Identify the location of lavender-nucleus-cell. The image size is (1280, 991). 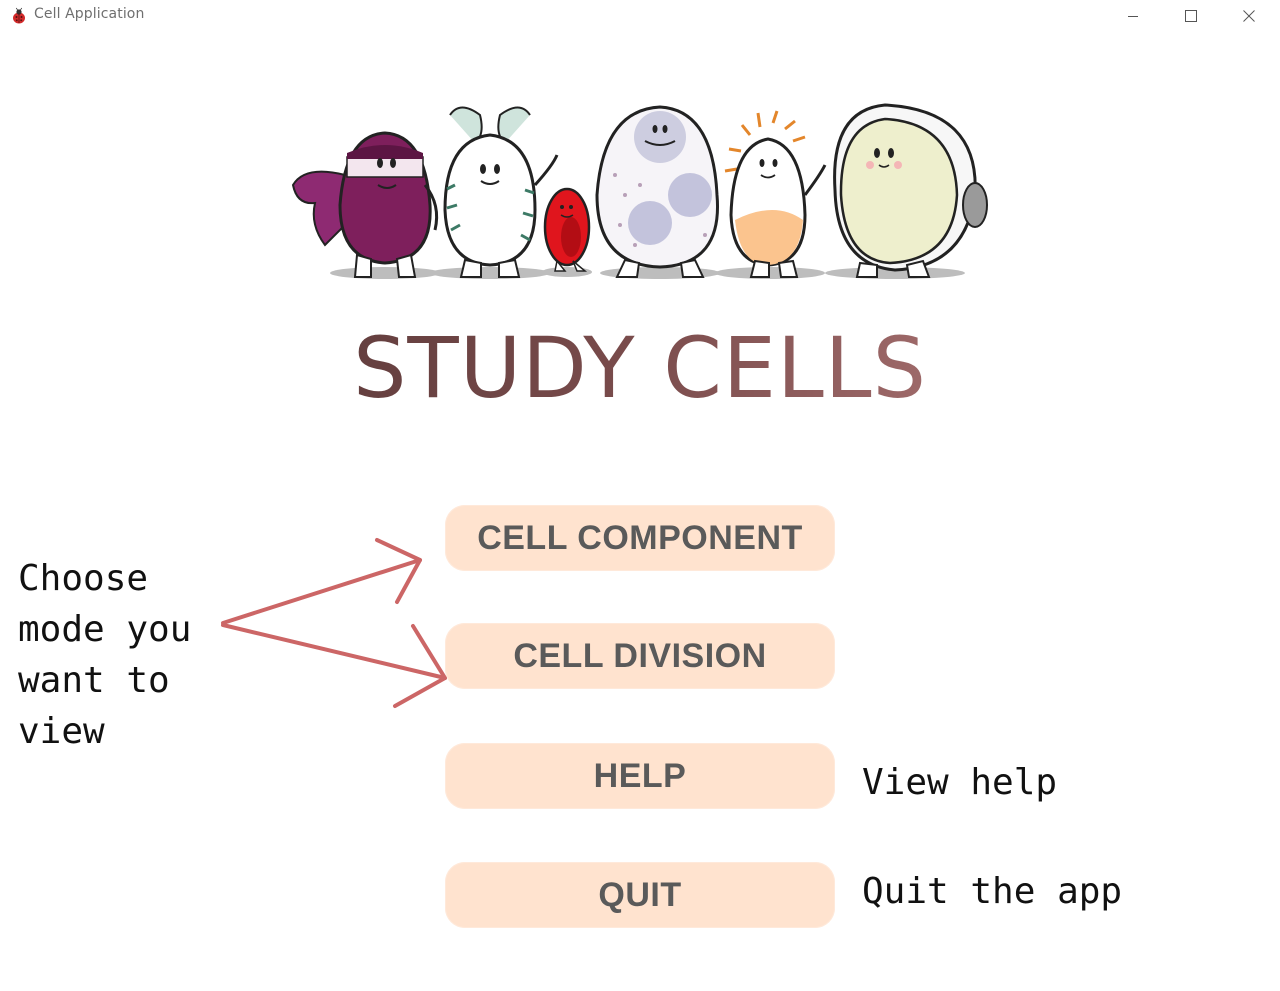
(657, 191).